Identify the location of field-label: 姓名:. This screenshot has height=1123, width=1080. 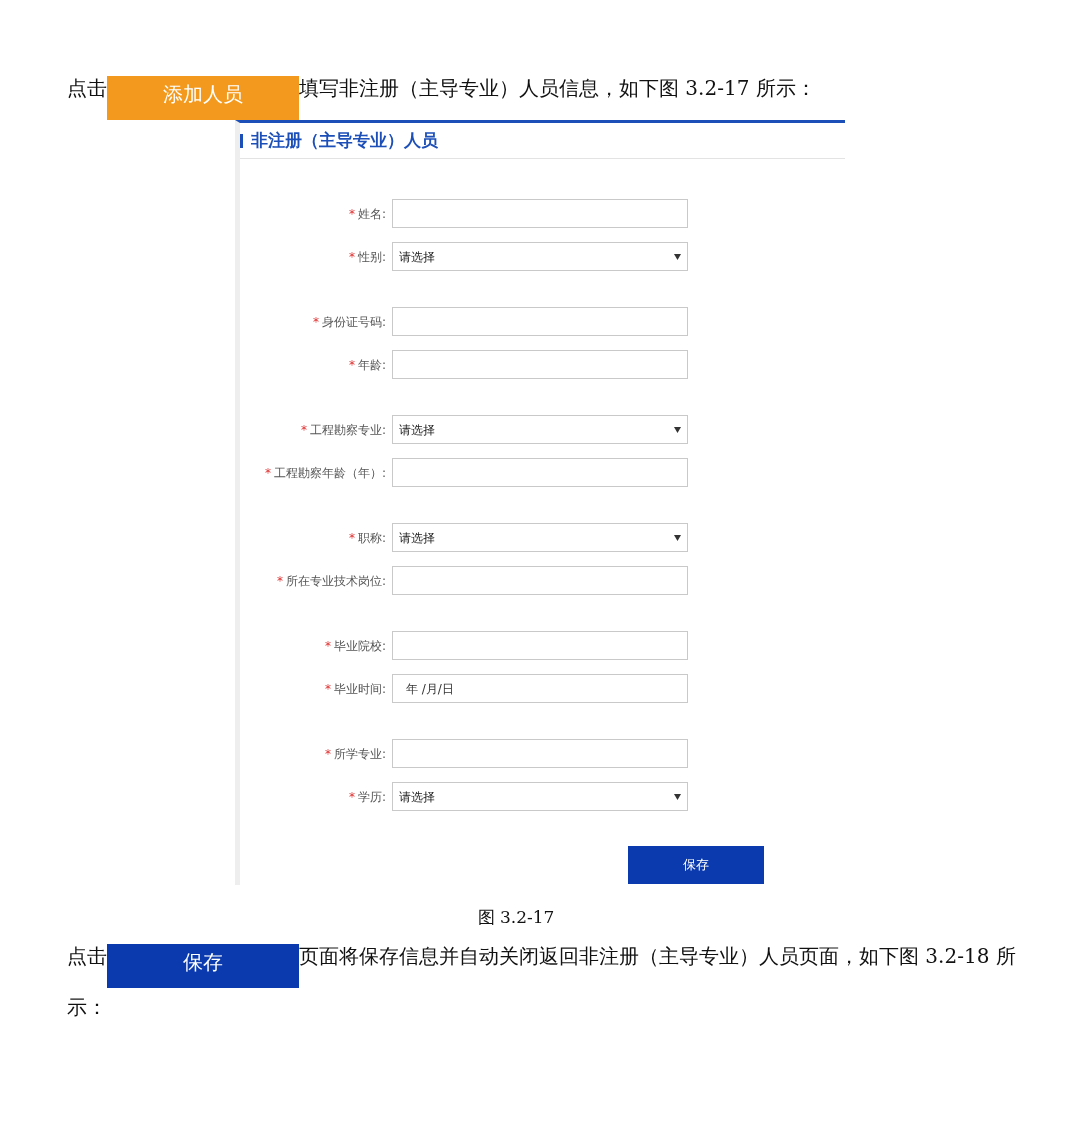
(371, 214).